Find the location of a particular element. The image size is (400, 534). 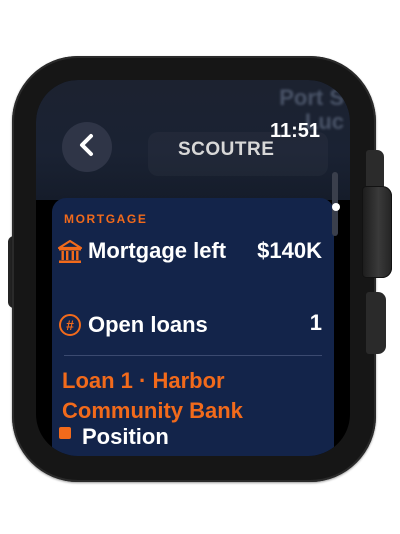

number-sign-icon: # is located at coordinates (70, 325).